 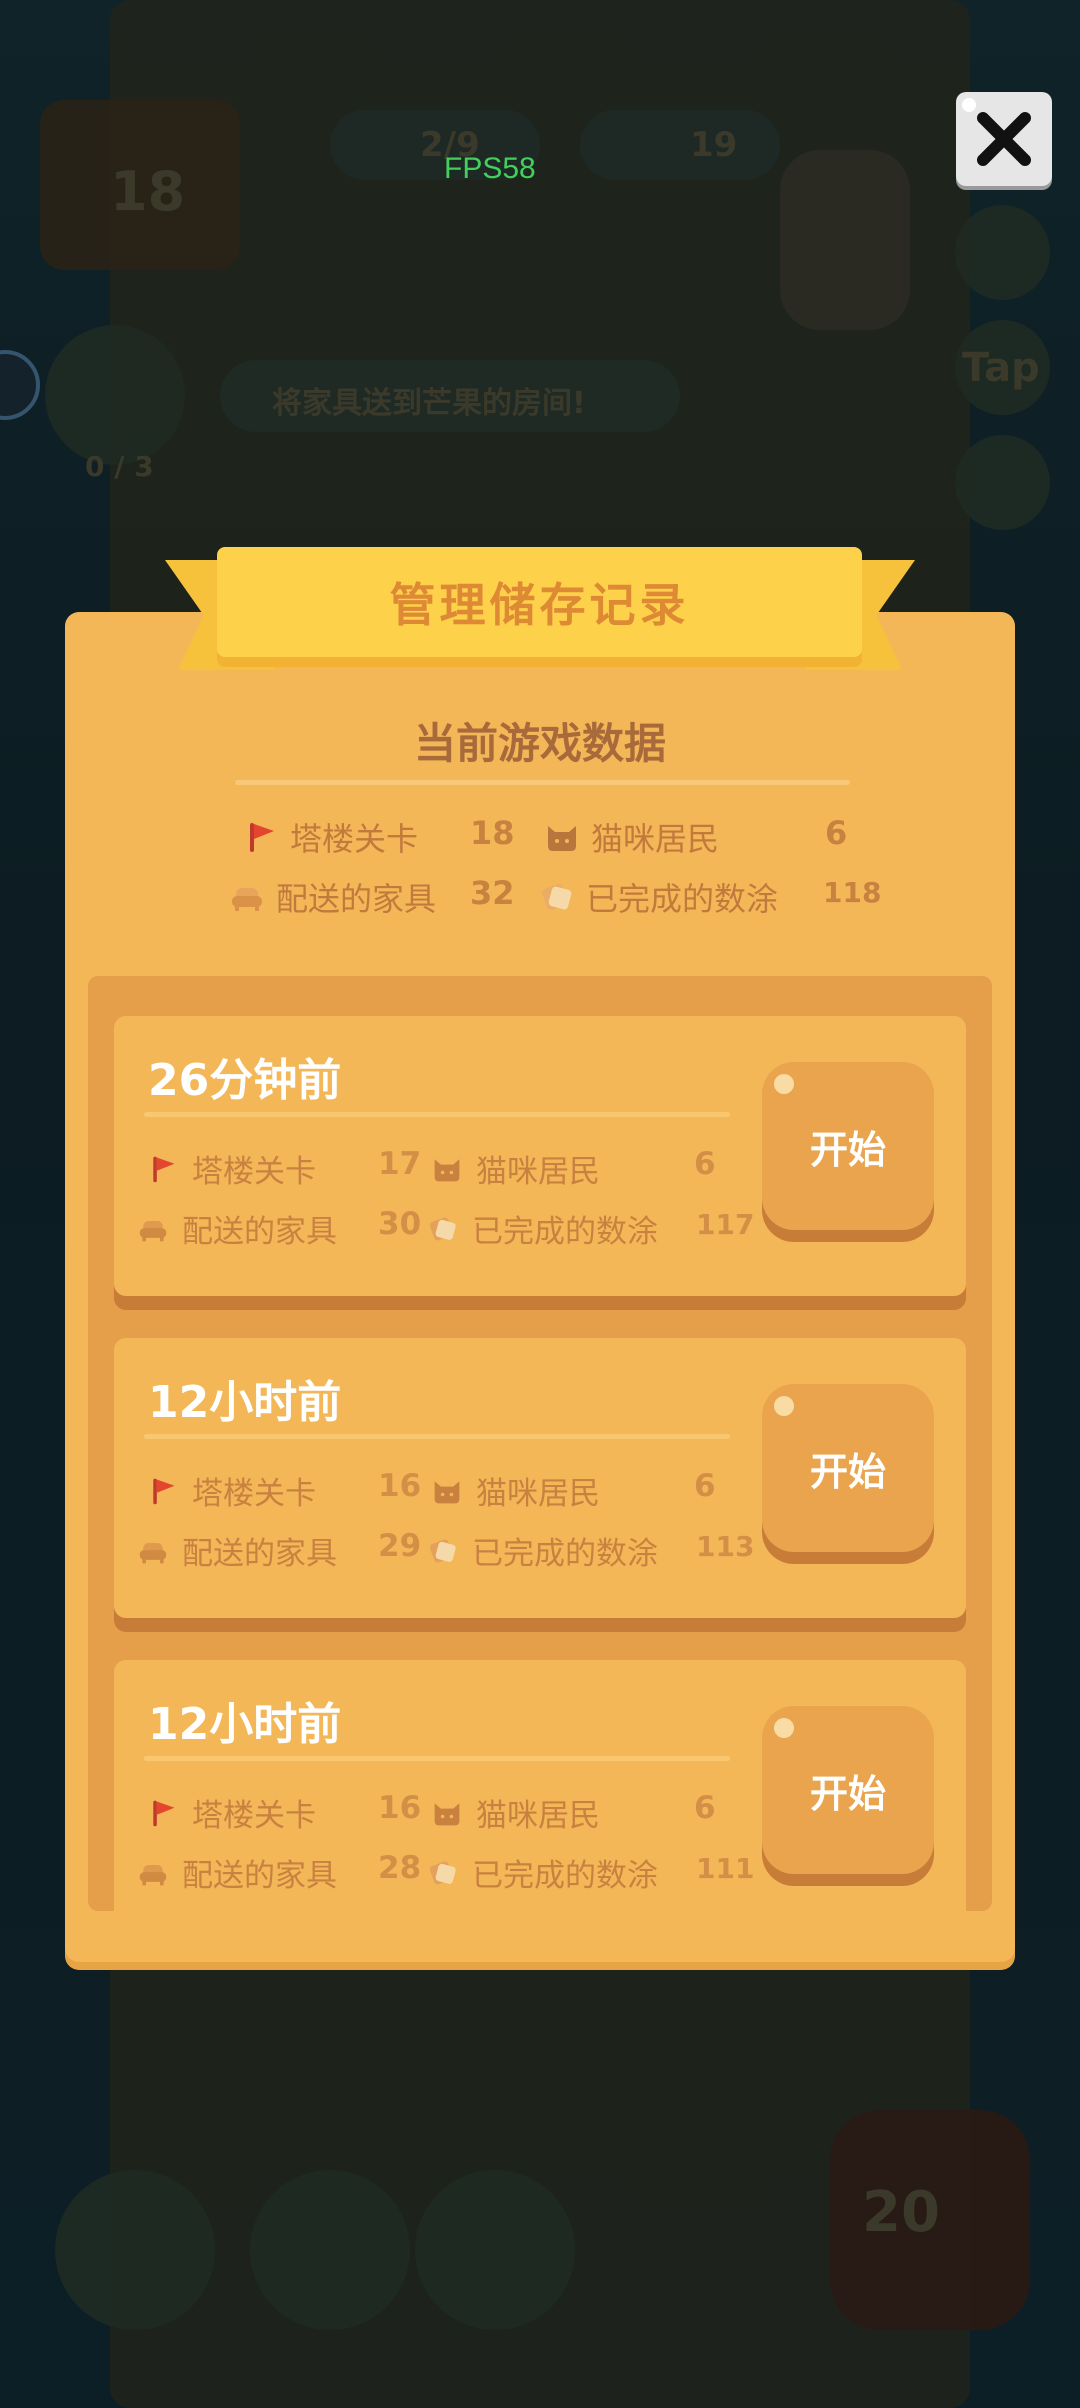 I want to click on current-paint-value: 118, so click(x=852, y=892).